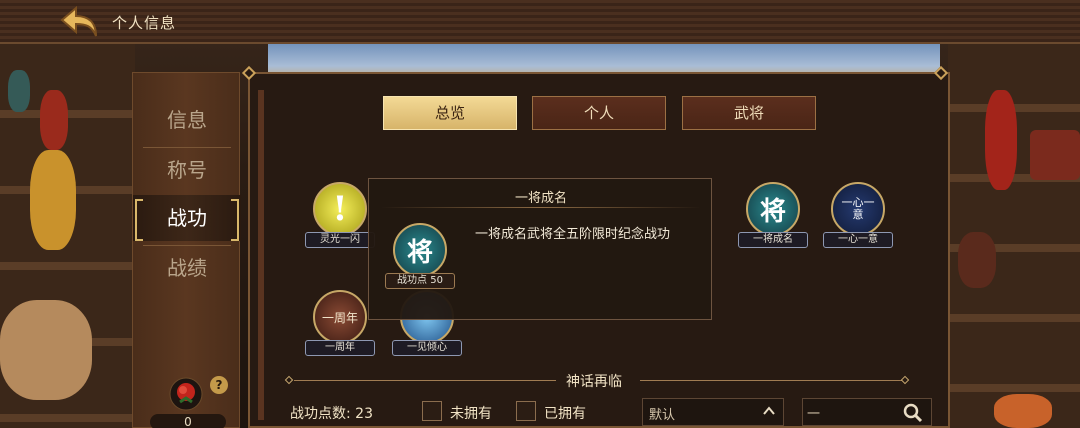  What do you see at coordinates (540, 249) in the screenshot?
I see `badge-tooltip: 一将成名 一将成名武将全五阶限时纪念战功 将 战功点 50` at bounding box center [540, 249].